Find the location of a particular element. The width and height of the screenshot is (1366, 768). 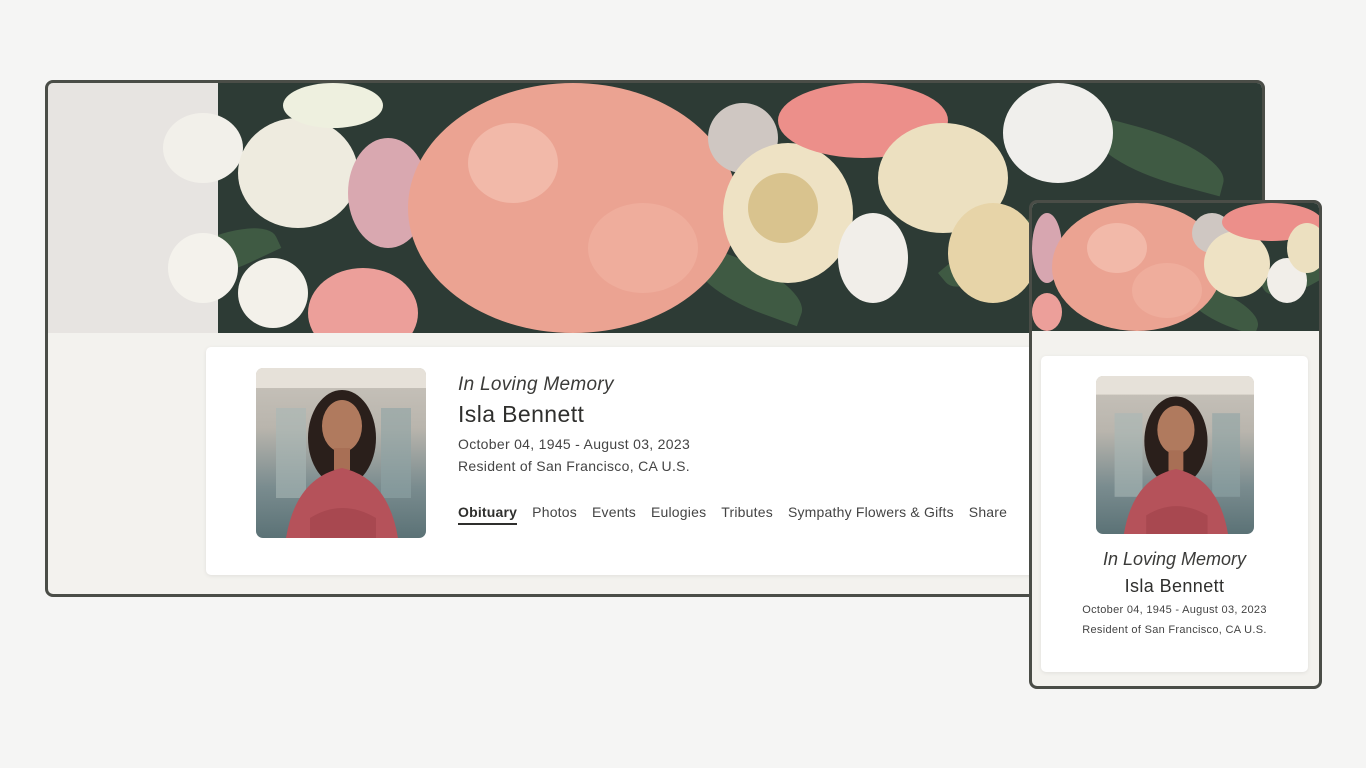

tab-photos: Photos is located at coordinates (554, 514).